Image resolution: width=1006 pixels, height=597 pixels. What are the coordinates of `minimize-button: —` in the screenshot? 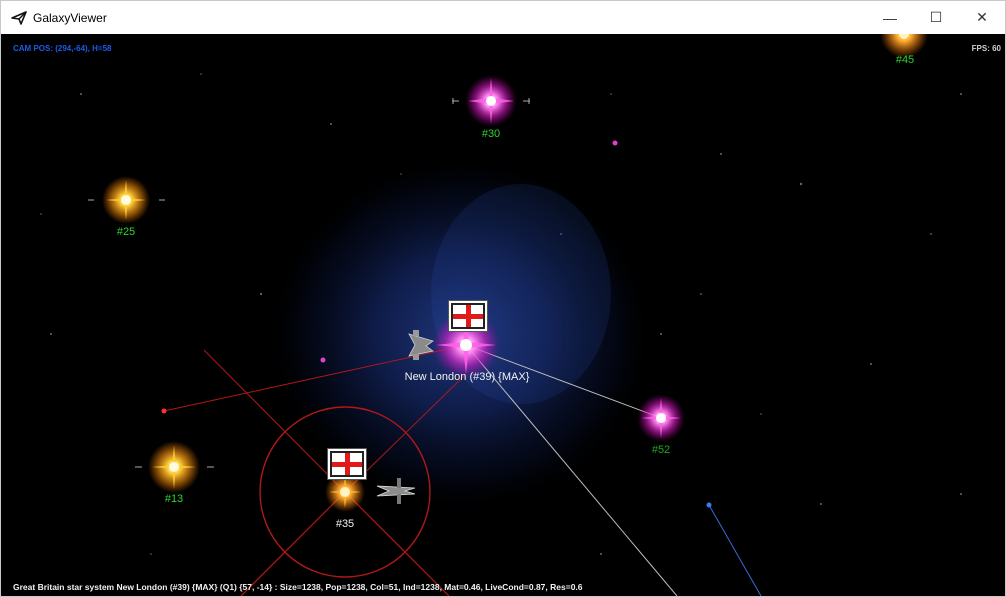 It's located at (890, 17).